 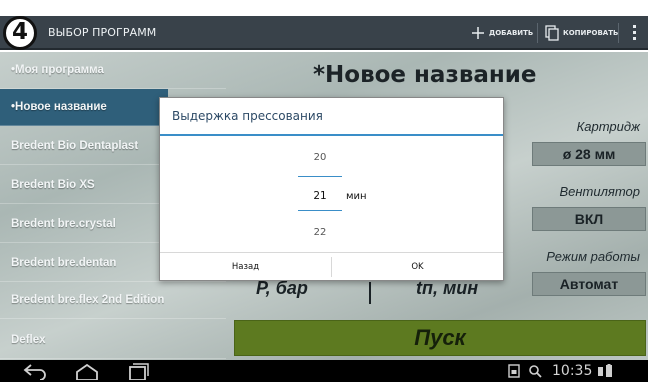 I want to click on mode-label: Режим работы, so click(x=593, y=256).